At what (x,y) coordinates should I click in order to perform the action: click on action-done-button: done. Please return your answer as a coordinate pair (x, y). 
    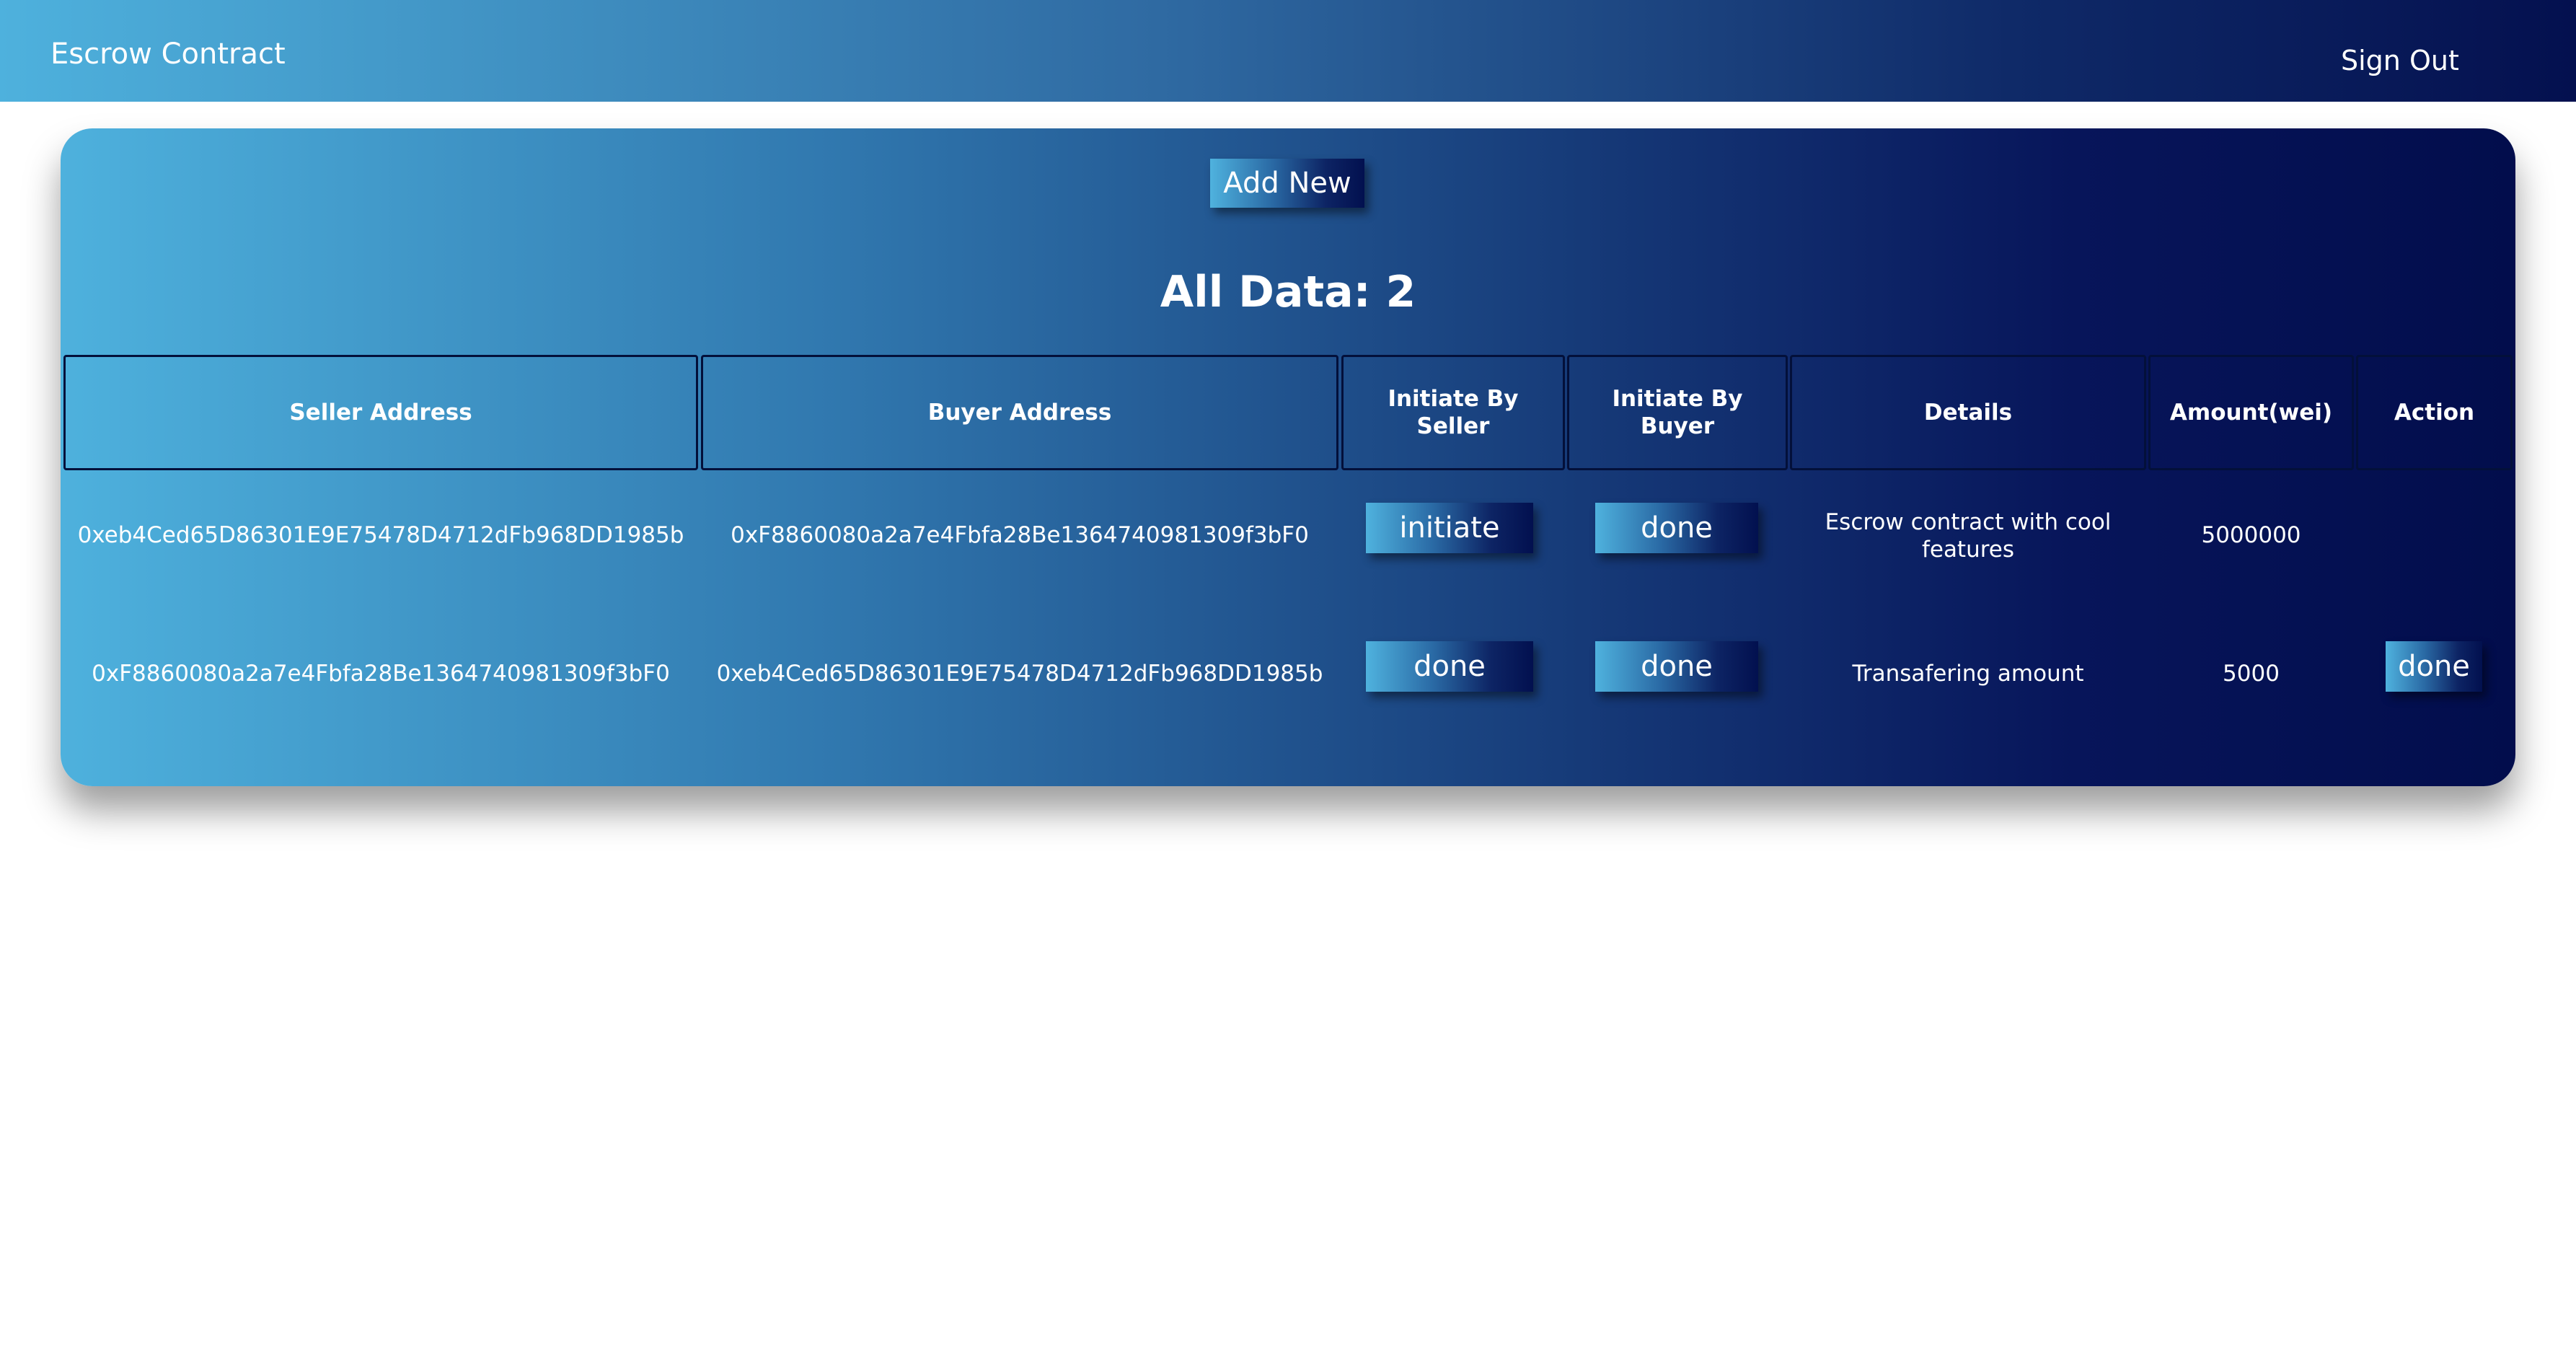
    Looking at the image, I should click on (2434, 666).